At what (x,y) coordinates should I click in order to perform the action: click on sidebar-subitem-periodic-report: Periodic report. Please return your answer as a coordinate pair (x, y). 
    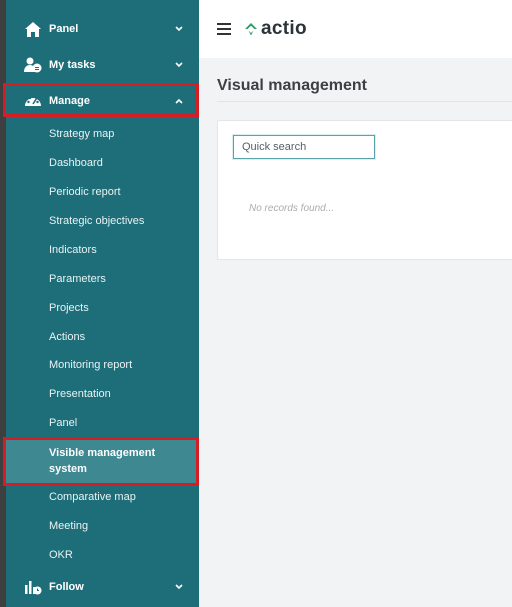
    Looking at the image, I should click on (85, 192).